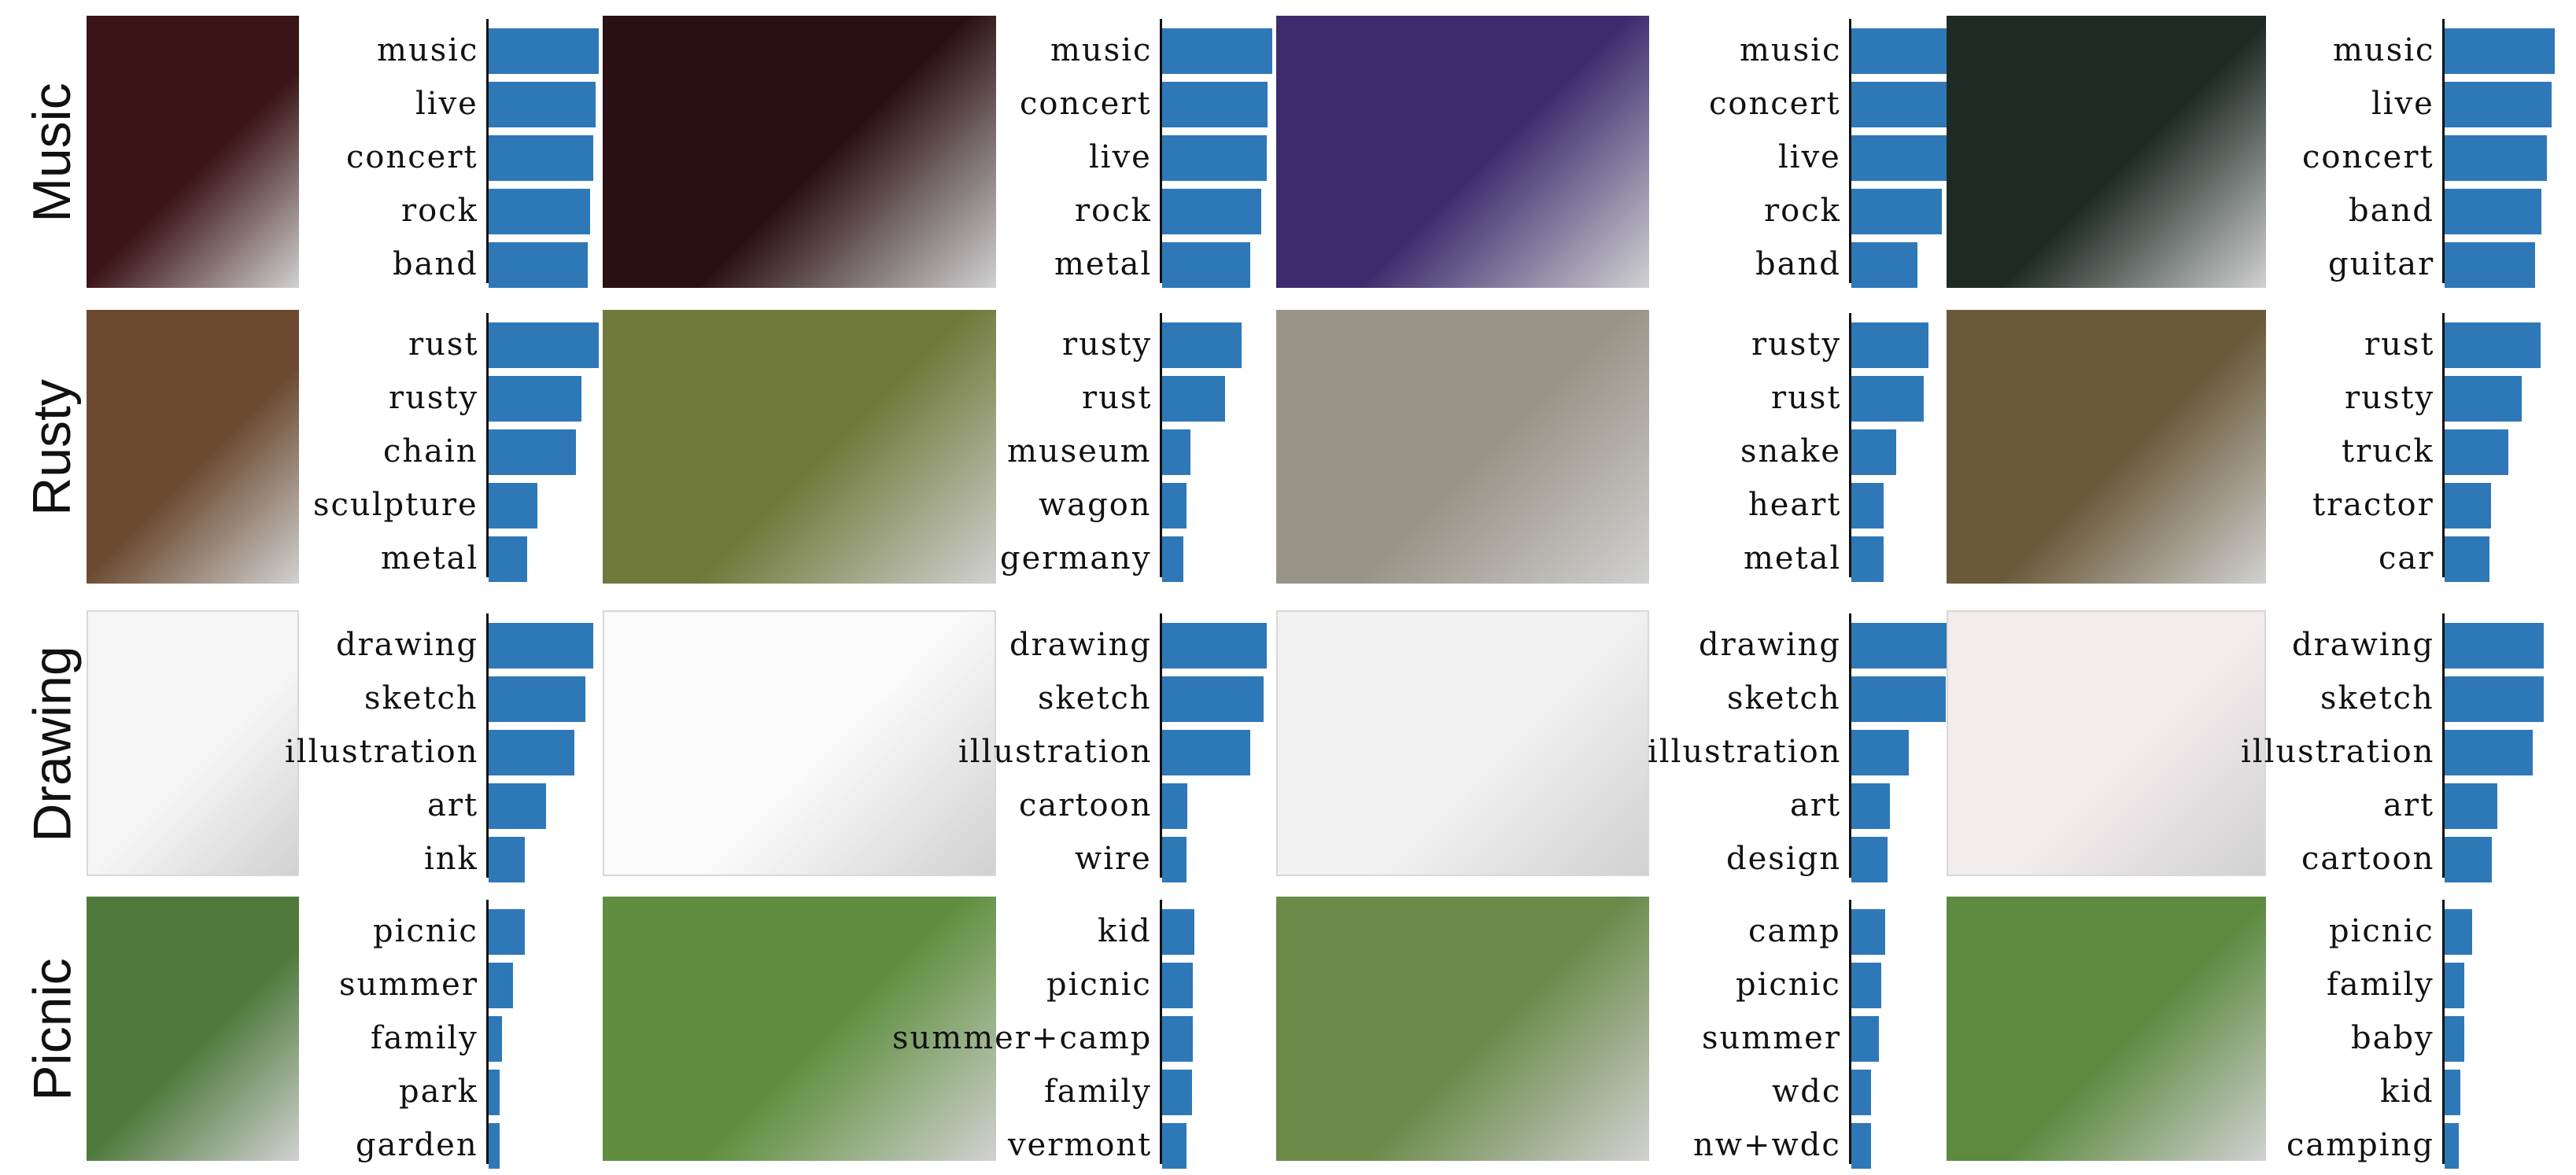 The image size is (2576, 1175). What do you see at coordinates (193, 743) in the screenshot?
I see `photo-caricature-of-woman` at bounding box center [193, 743].